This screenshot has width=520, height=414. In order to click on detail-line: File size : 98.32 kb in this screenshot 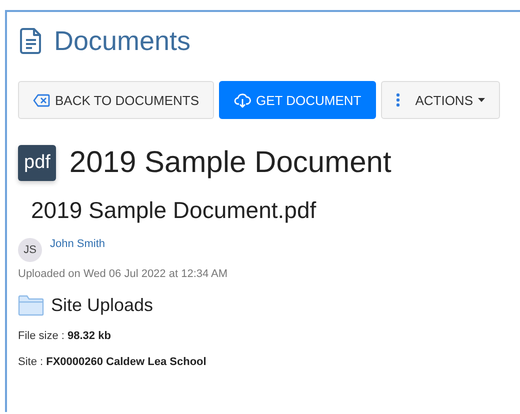, I will do `click(65, 336)`.